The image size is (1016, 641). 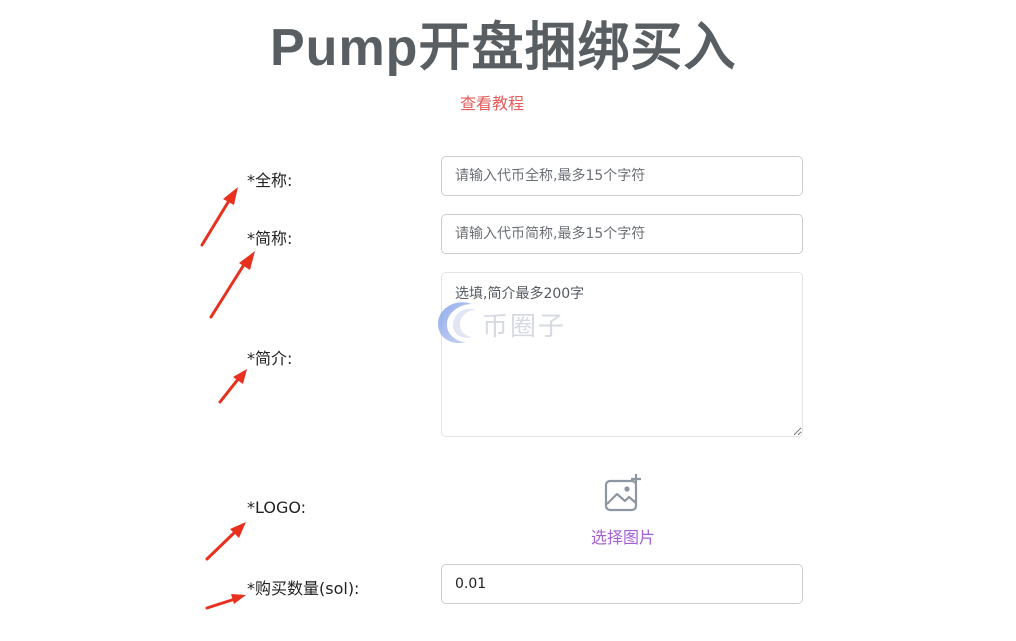 What do you see at coordinates (503, 48) in the screenshot?
I see `page-title: Pump开盘捆绑买入` at bounding box center [503, 48].